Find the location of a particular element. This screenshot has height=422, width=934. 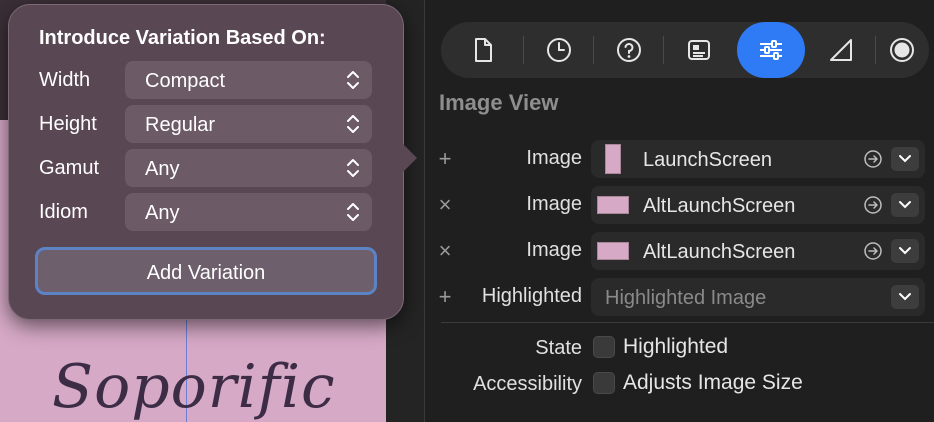

adjusts-image-size-label: Adjusts Image Size is located at coordinates (713, 383).